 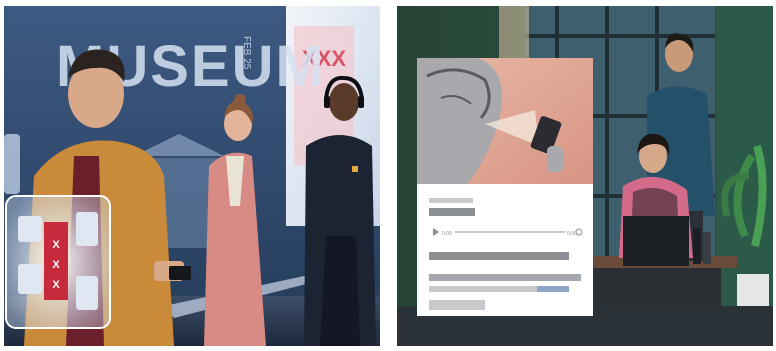 What do you see at coordinates (555, 159) in the screenshot?
I see `illustration-hand` at bounding box center [555, 159].